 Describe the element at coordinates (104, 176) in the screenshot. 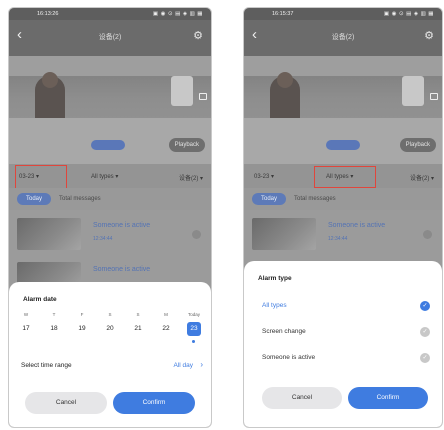

I see `type-filter: All types ▾` at that location.